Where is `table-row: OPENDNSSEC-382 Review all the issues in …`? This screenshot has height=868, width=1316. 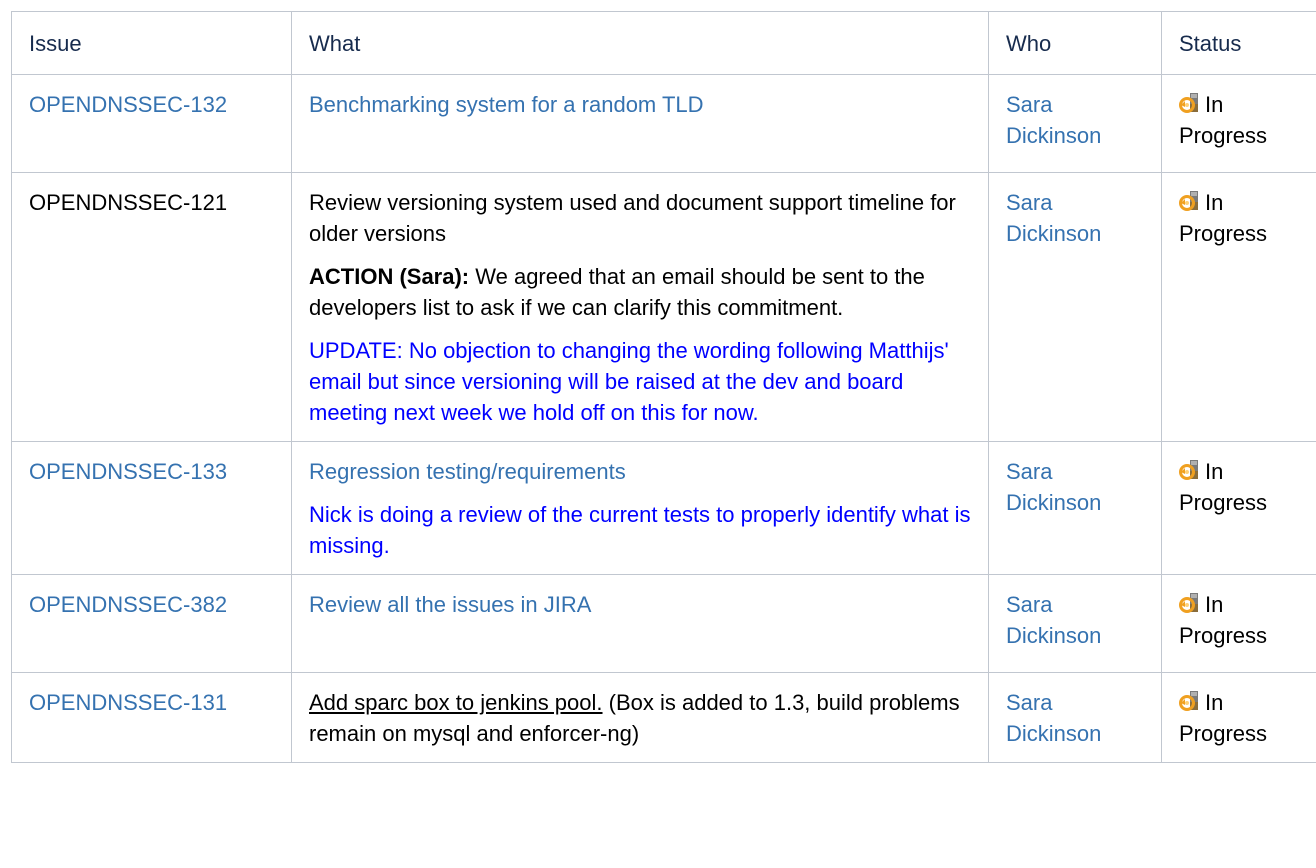
table-row: OPENDNSSEC-382 Review all the issues in … is located at coordinates (663, 623).